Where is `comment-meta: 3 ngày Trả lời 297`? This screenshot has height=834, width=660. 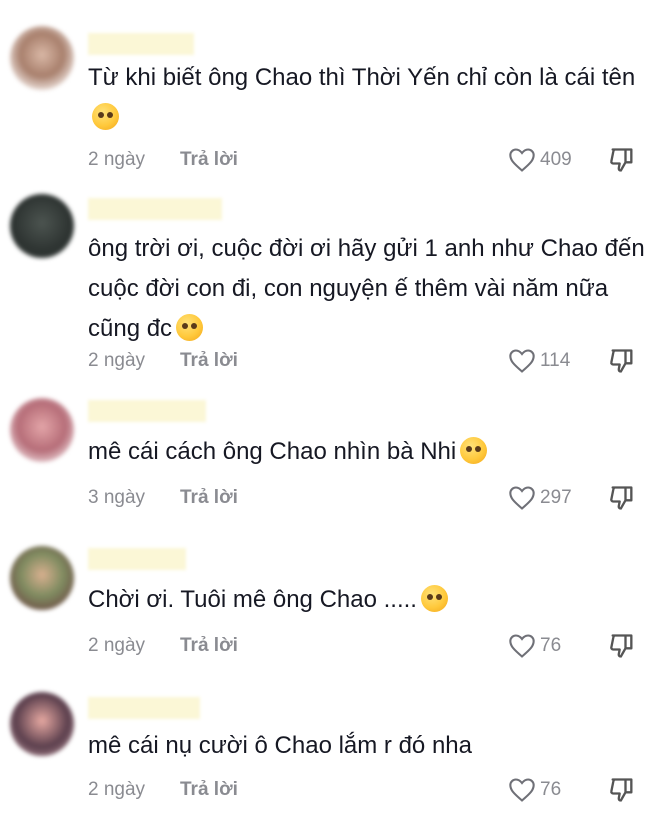 comment-meta: 3 ngày Trả lời 297 is located at coordinates (368, 498).